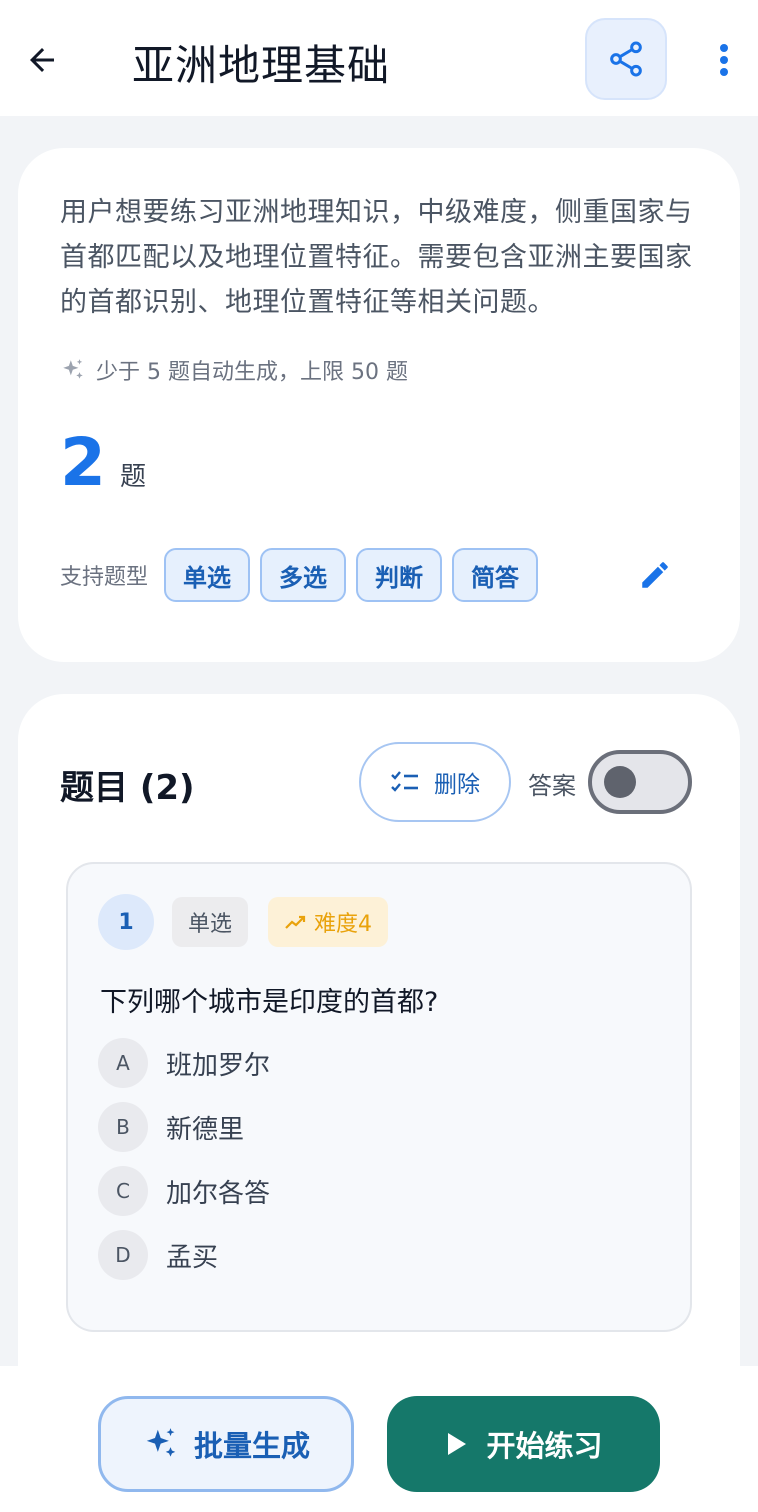 This screenshot has width=758, height=1512. What do you see at coordinates (495, 575) in the screenshot?
I see `type-chip-short-answer: 简答` at bounding box center [495, 575].